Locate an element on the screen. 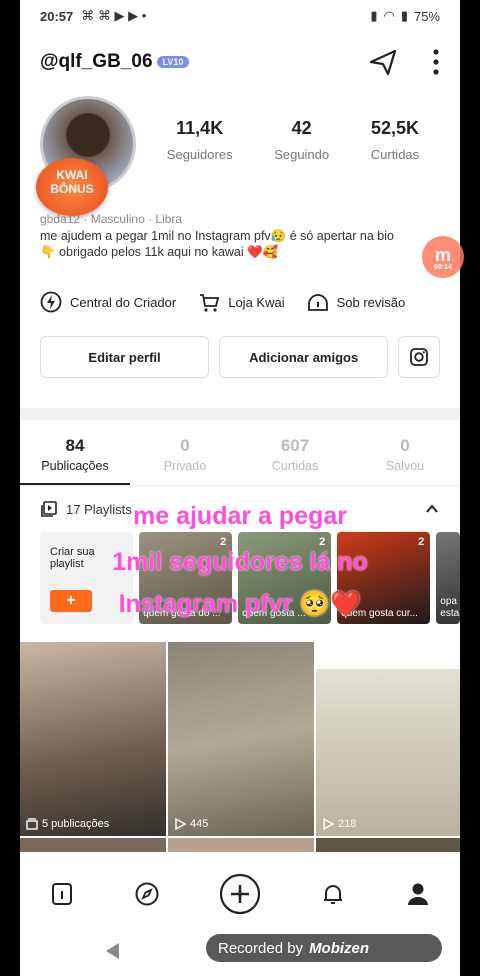 This screenshot has width=480, height=976. kwai-bonus-badge: KWAI BÔNUS is located at coordinates (72, 187).